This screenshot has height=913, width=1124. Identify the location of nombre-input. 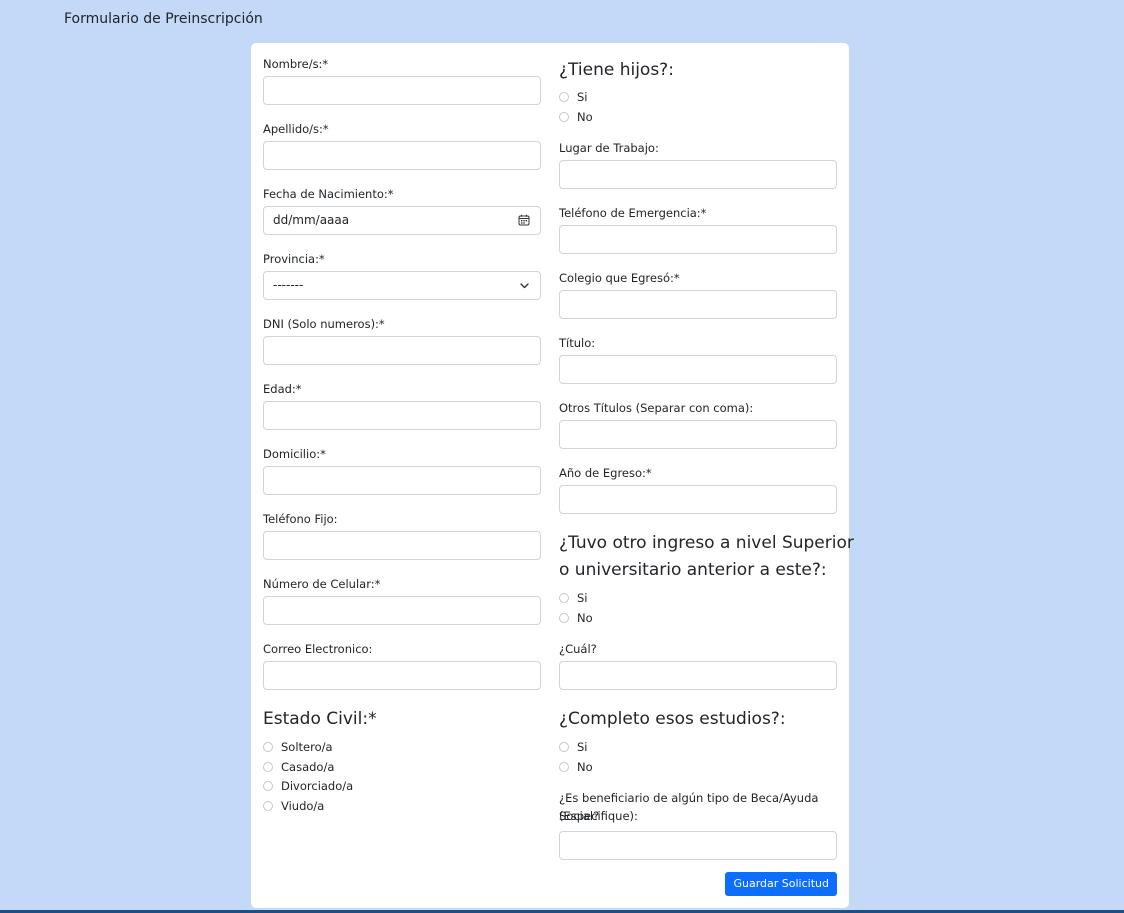
(402, 90).